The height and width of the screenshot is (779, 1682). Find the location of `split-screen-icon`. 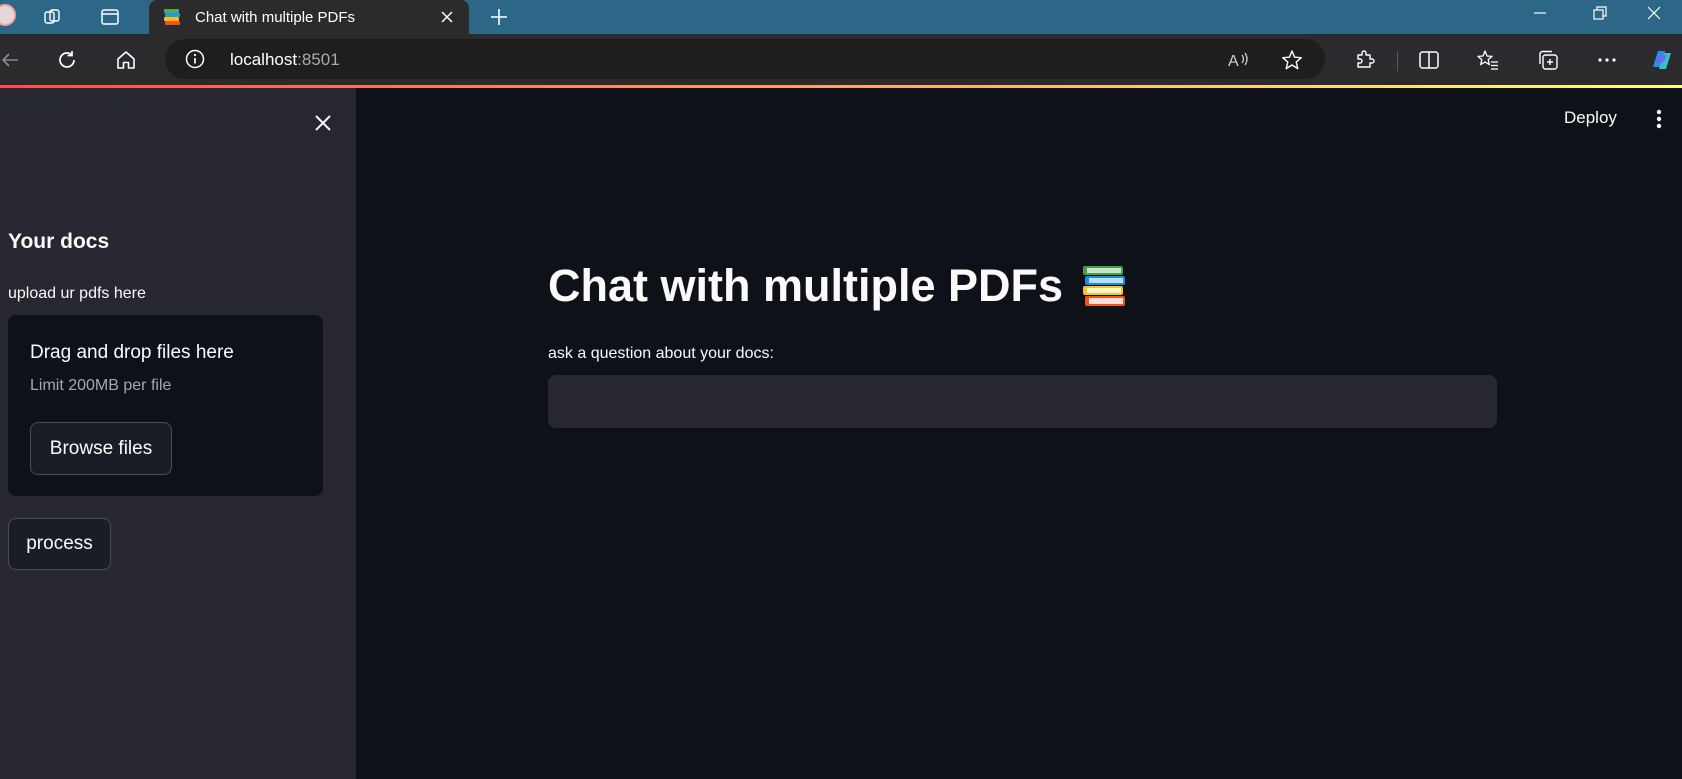

split-screen-icon is located at coordinates (1429, 60).